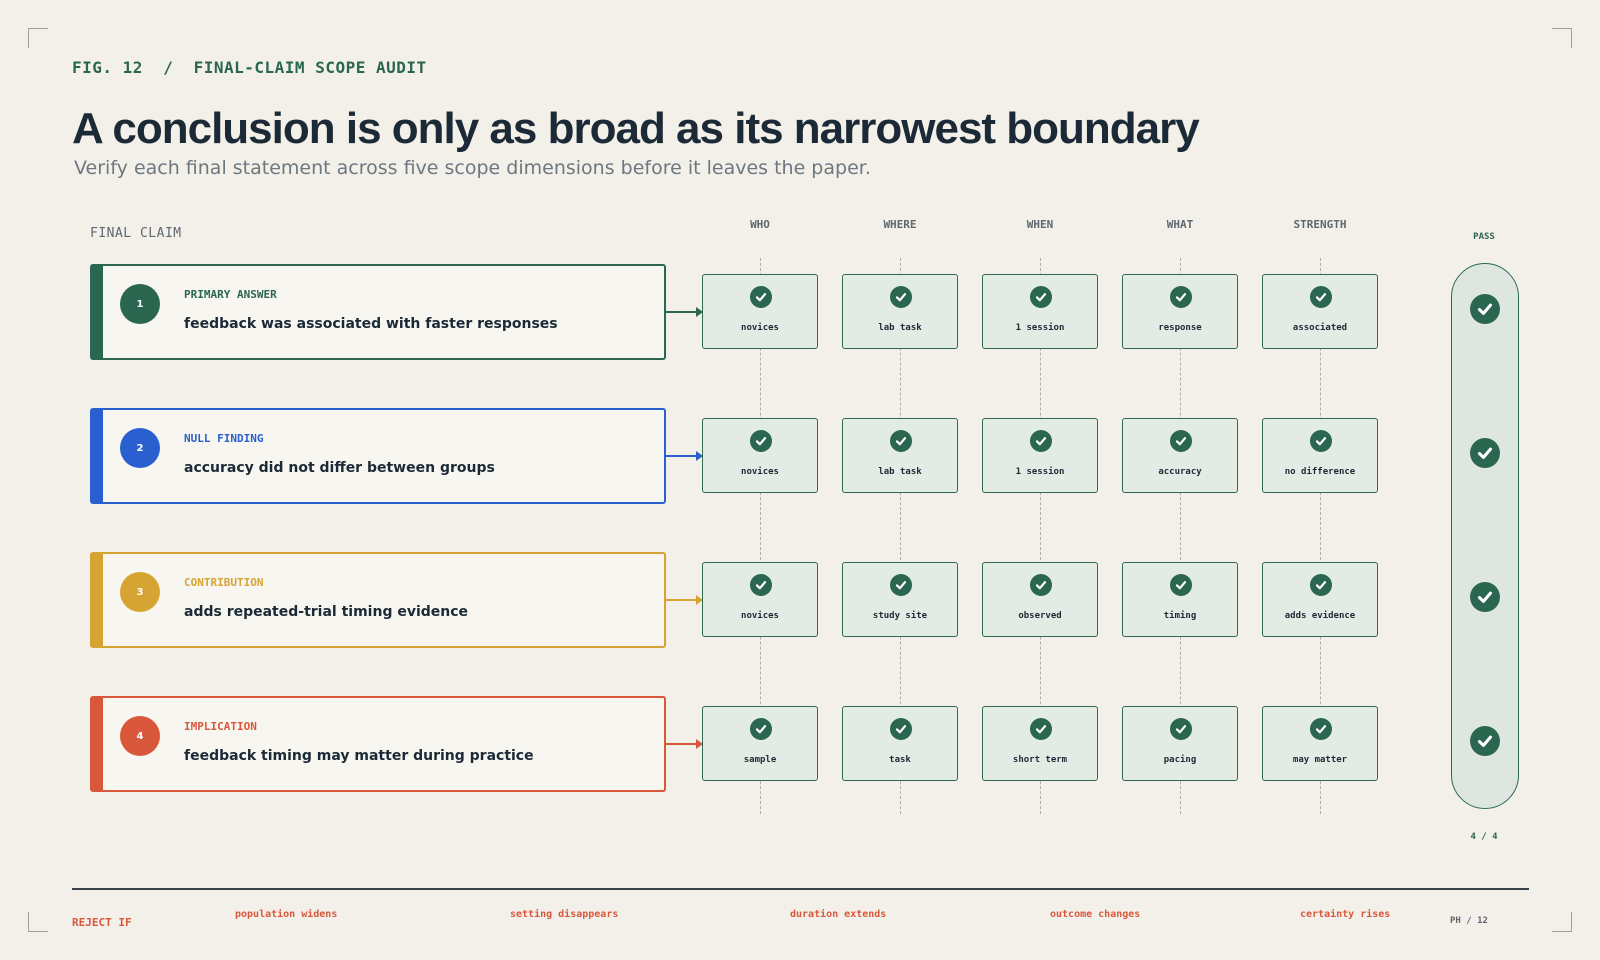  Describe the element at coordinates (1180, 328) in the screenshot. I see `scope-cell-value: response` at that location.